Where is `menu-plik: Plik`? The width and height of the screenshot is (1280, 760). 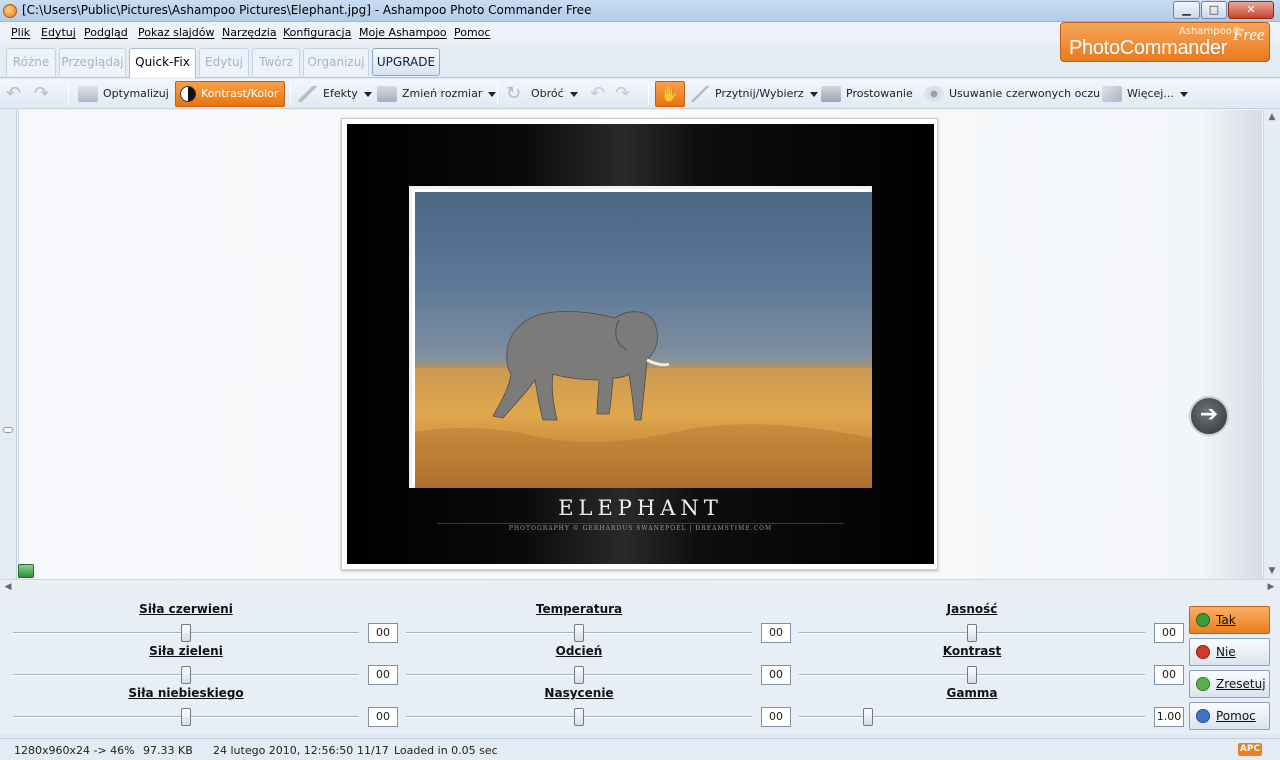 menu-plik: Plik is located at coordinates (20, 32).